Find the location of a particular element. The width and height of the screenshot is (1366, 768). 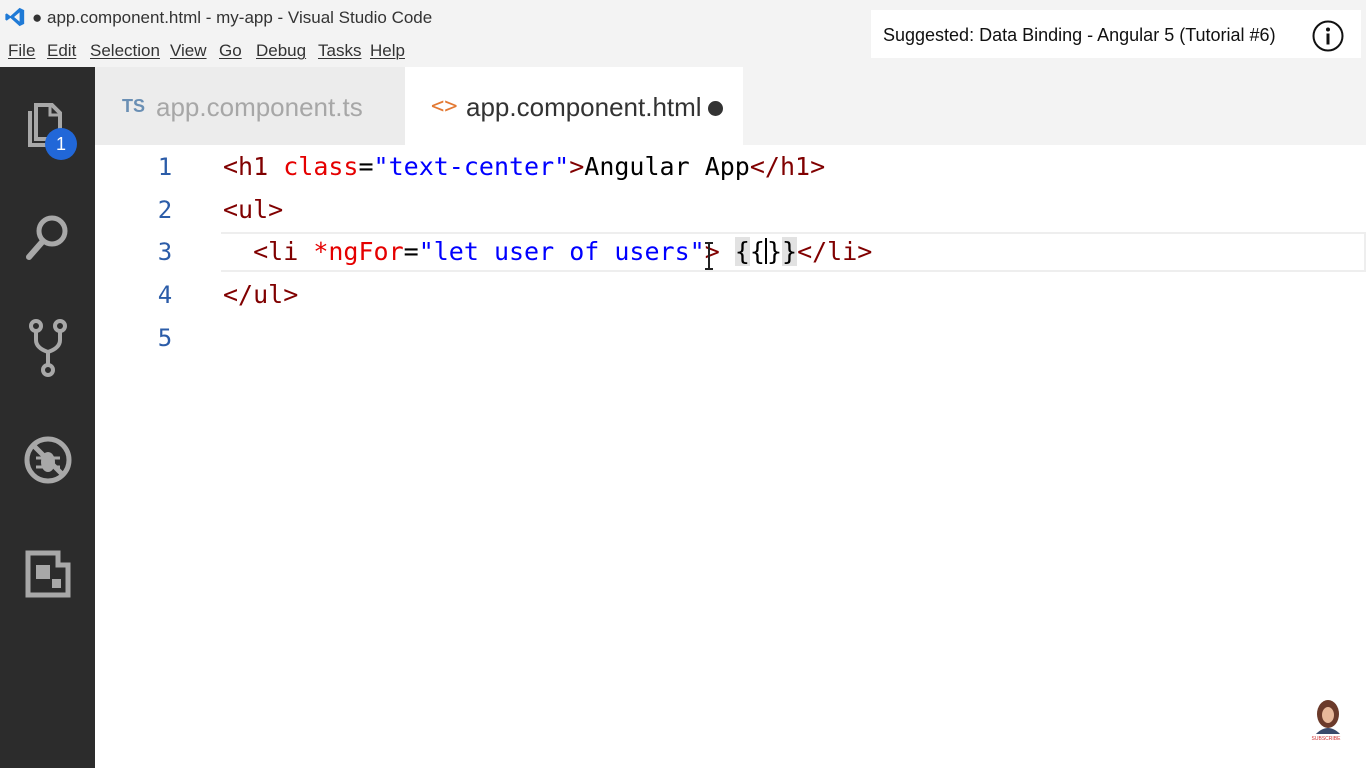

code-token: *ngFor is located at coordinates (358, 251).